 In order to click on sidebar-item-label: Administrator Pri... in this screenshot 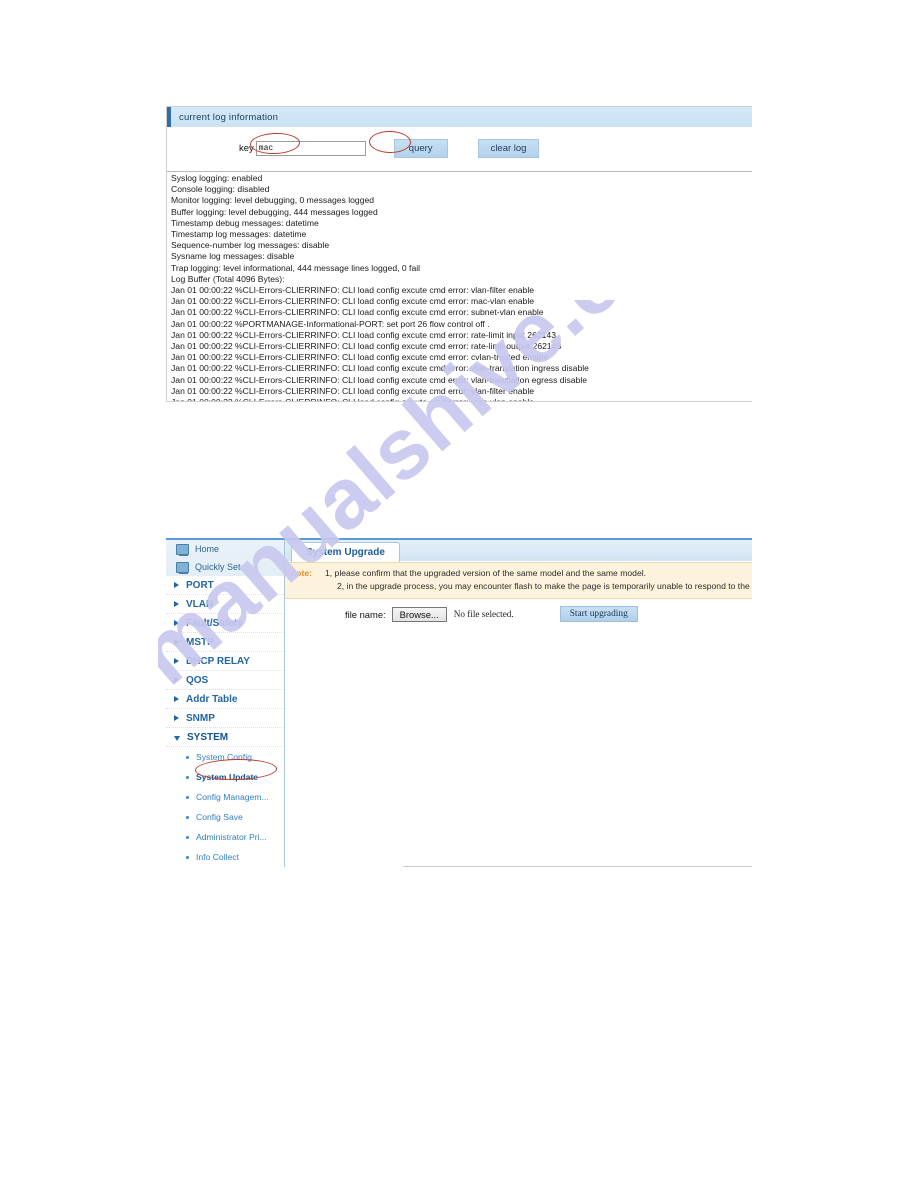, I will do `click(231, 837)`.